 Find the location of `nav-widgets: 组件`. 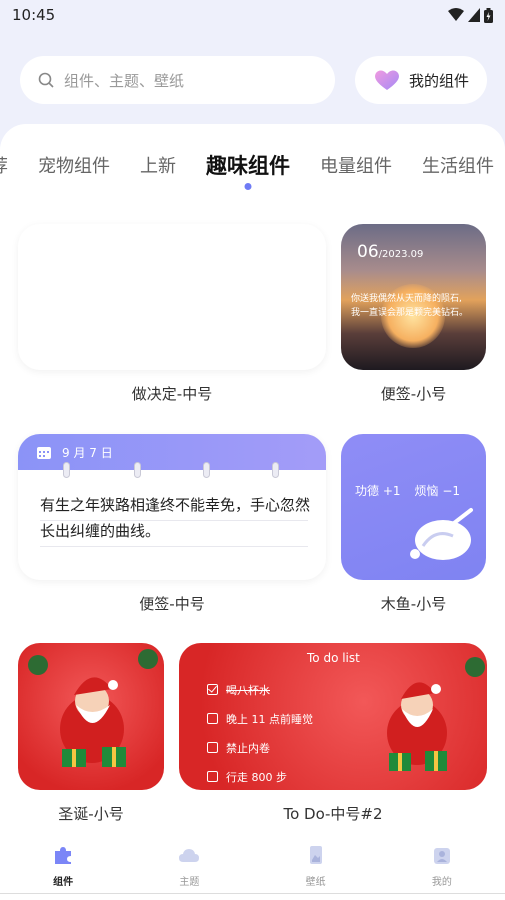

nav-widgets: 组件 is located at coordinates (63, 866).